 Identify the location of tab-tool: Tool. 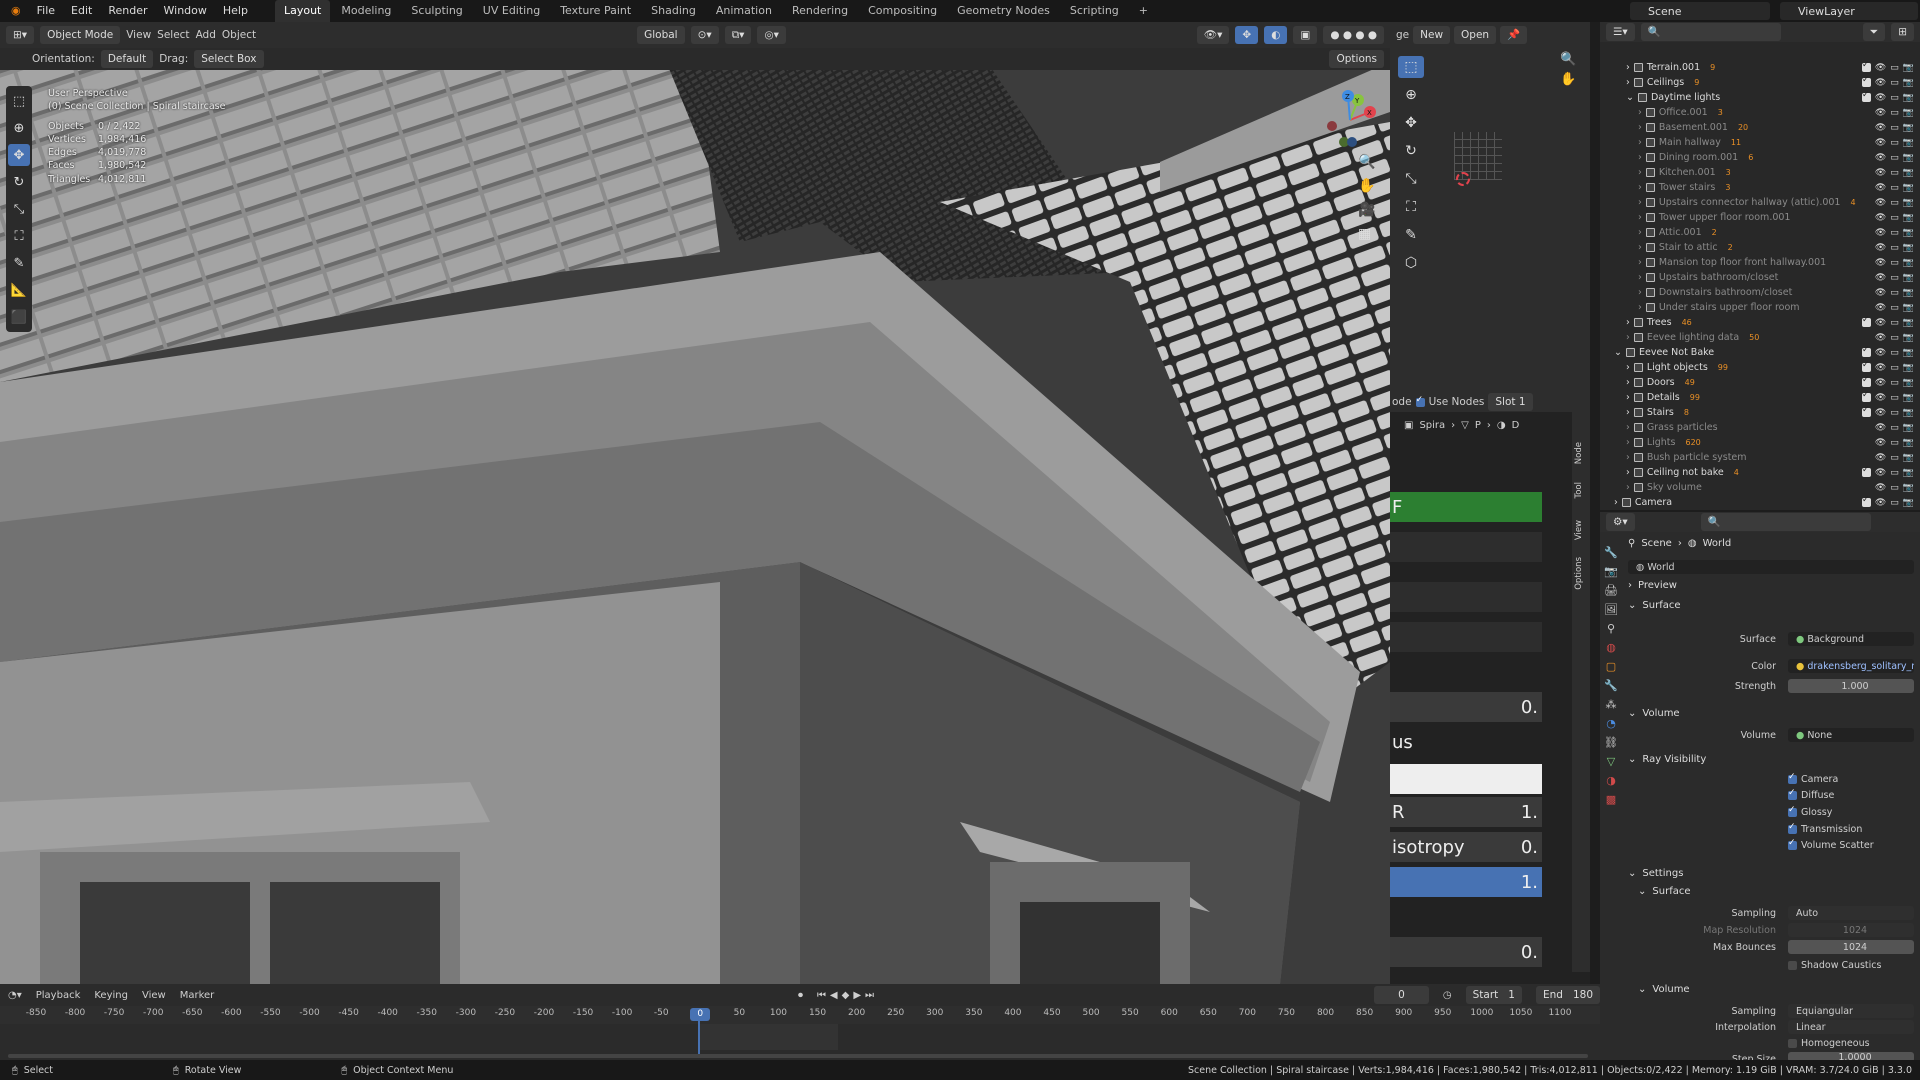
(1579, 490).